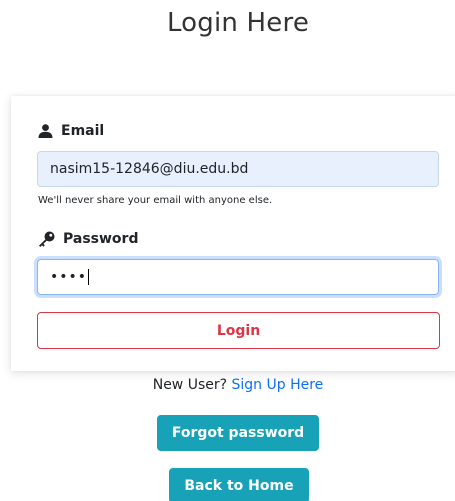 The image size is (455, 501). Describe the element at coordinates (238, 277) in the screenshot. I see `password-field: ••••` at that location.